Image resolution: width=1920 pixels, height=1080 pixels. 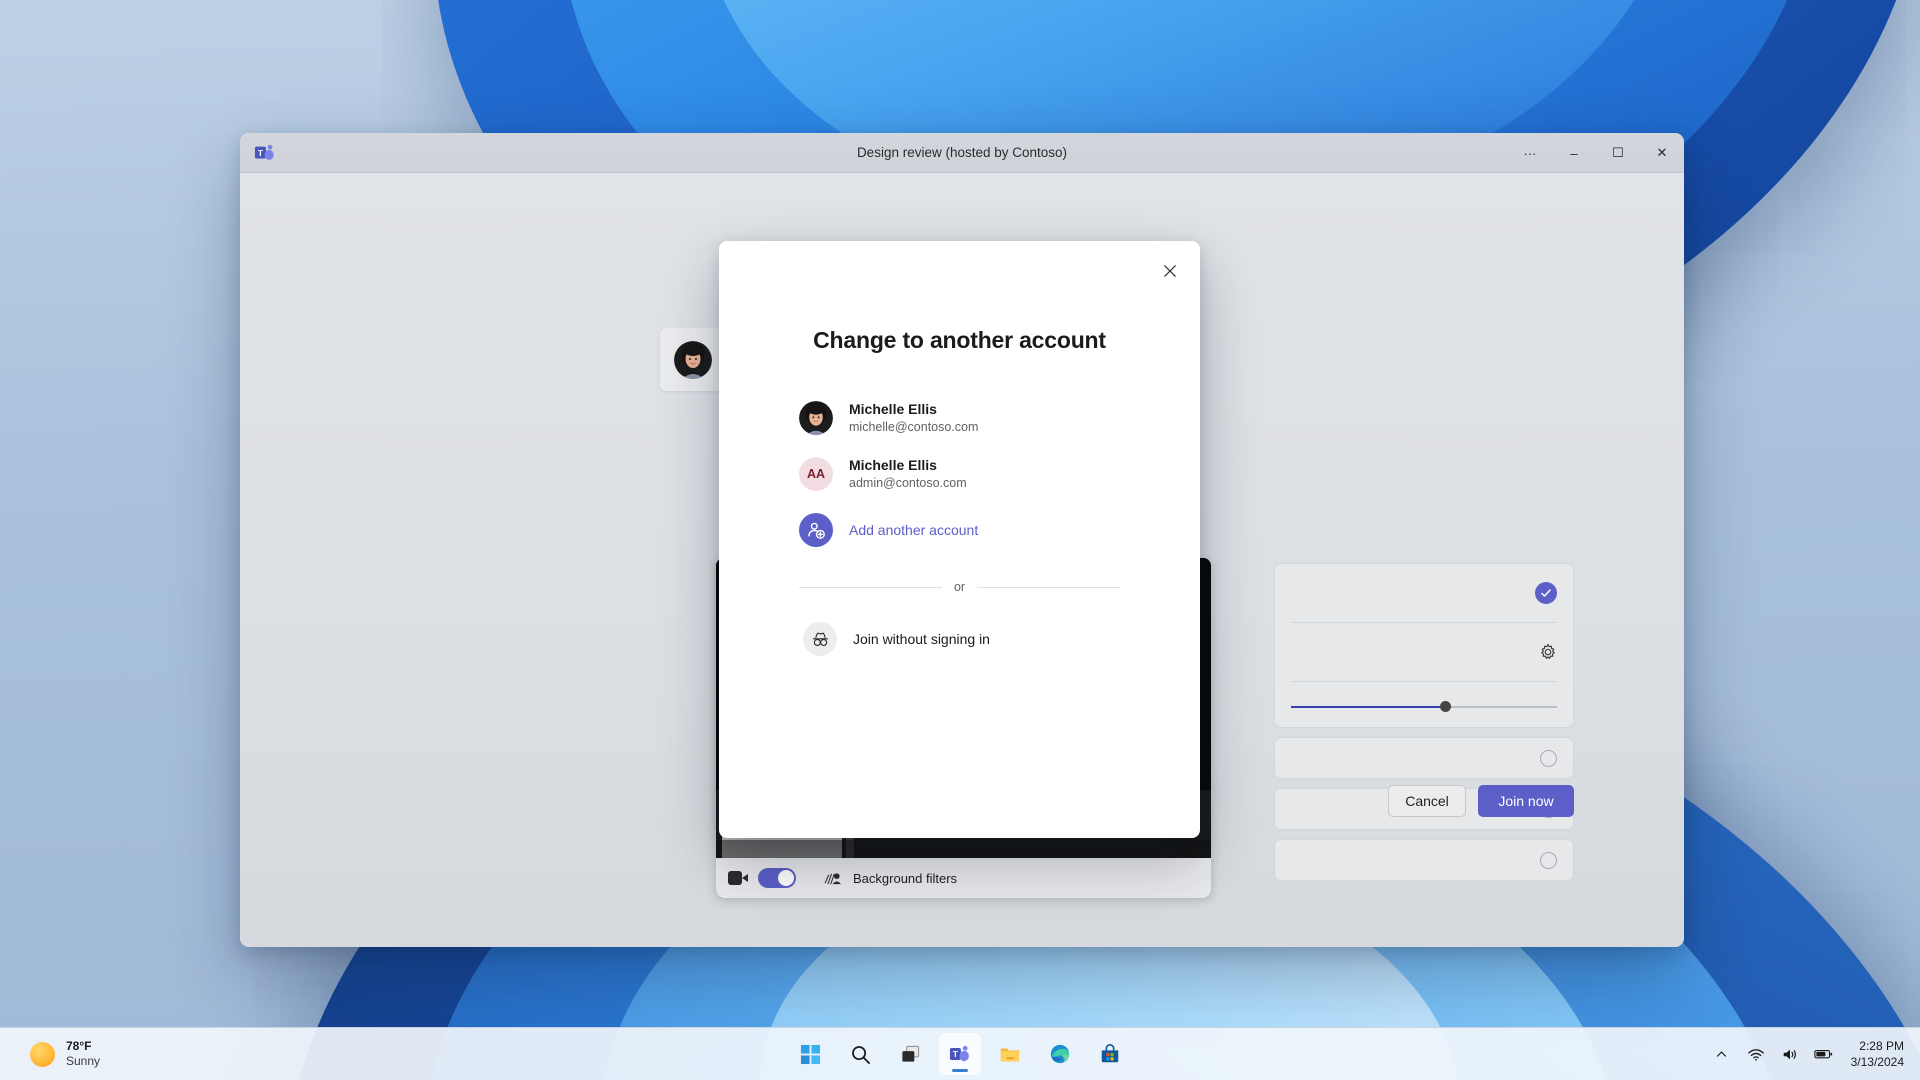 What do you see at coordinates (1424, 593) in the screenshot?
I see `audio-option-selected-row` at bounding box center [1424, 593].